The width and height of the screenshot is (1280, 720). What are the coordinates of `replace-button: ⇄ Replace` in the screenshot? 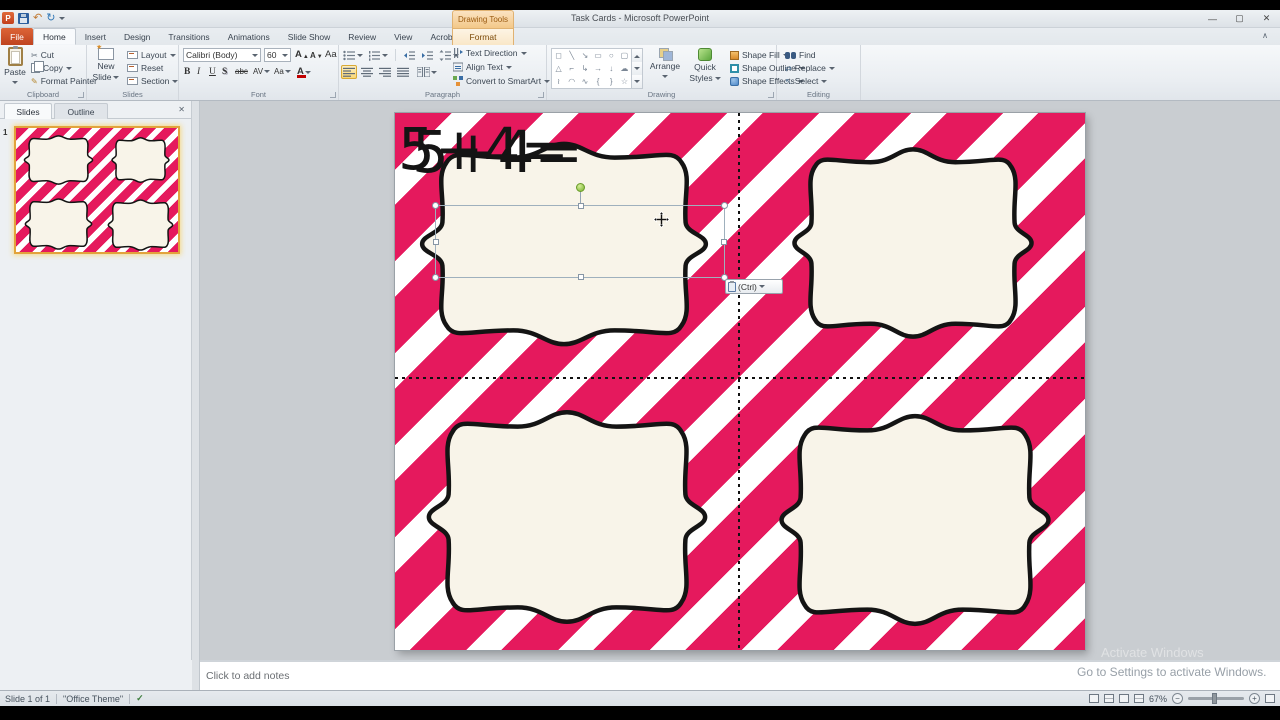 It's located at (810, 68).